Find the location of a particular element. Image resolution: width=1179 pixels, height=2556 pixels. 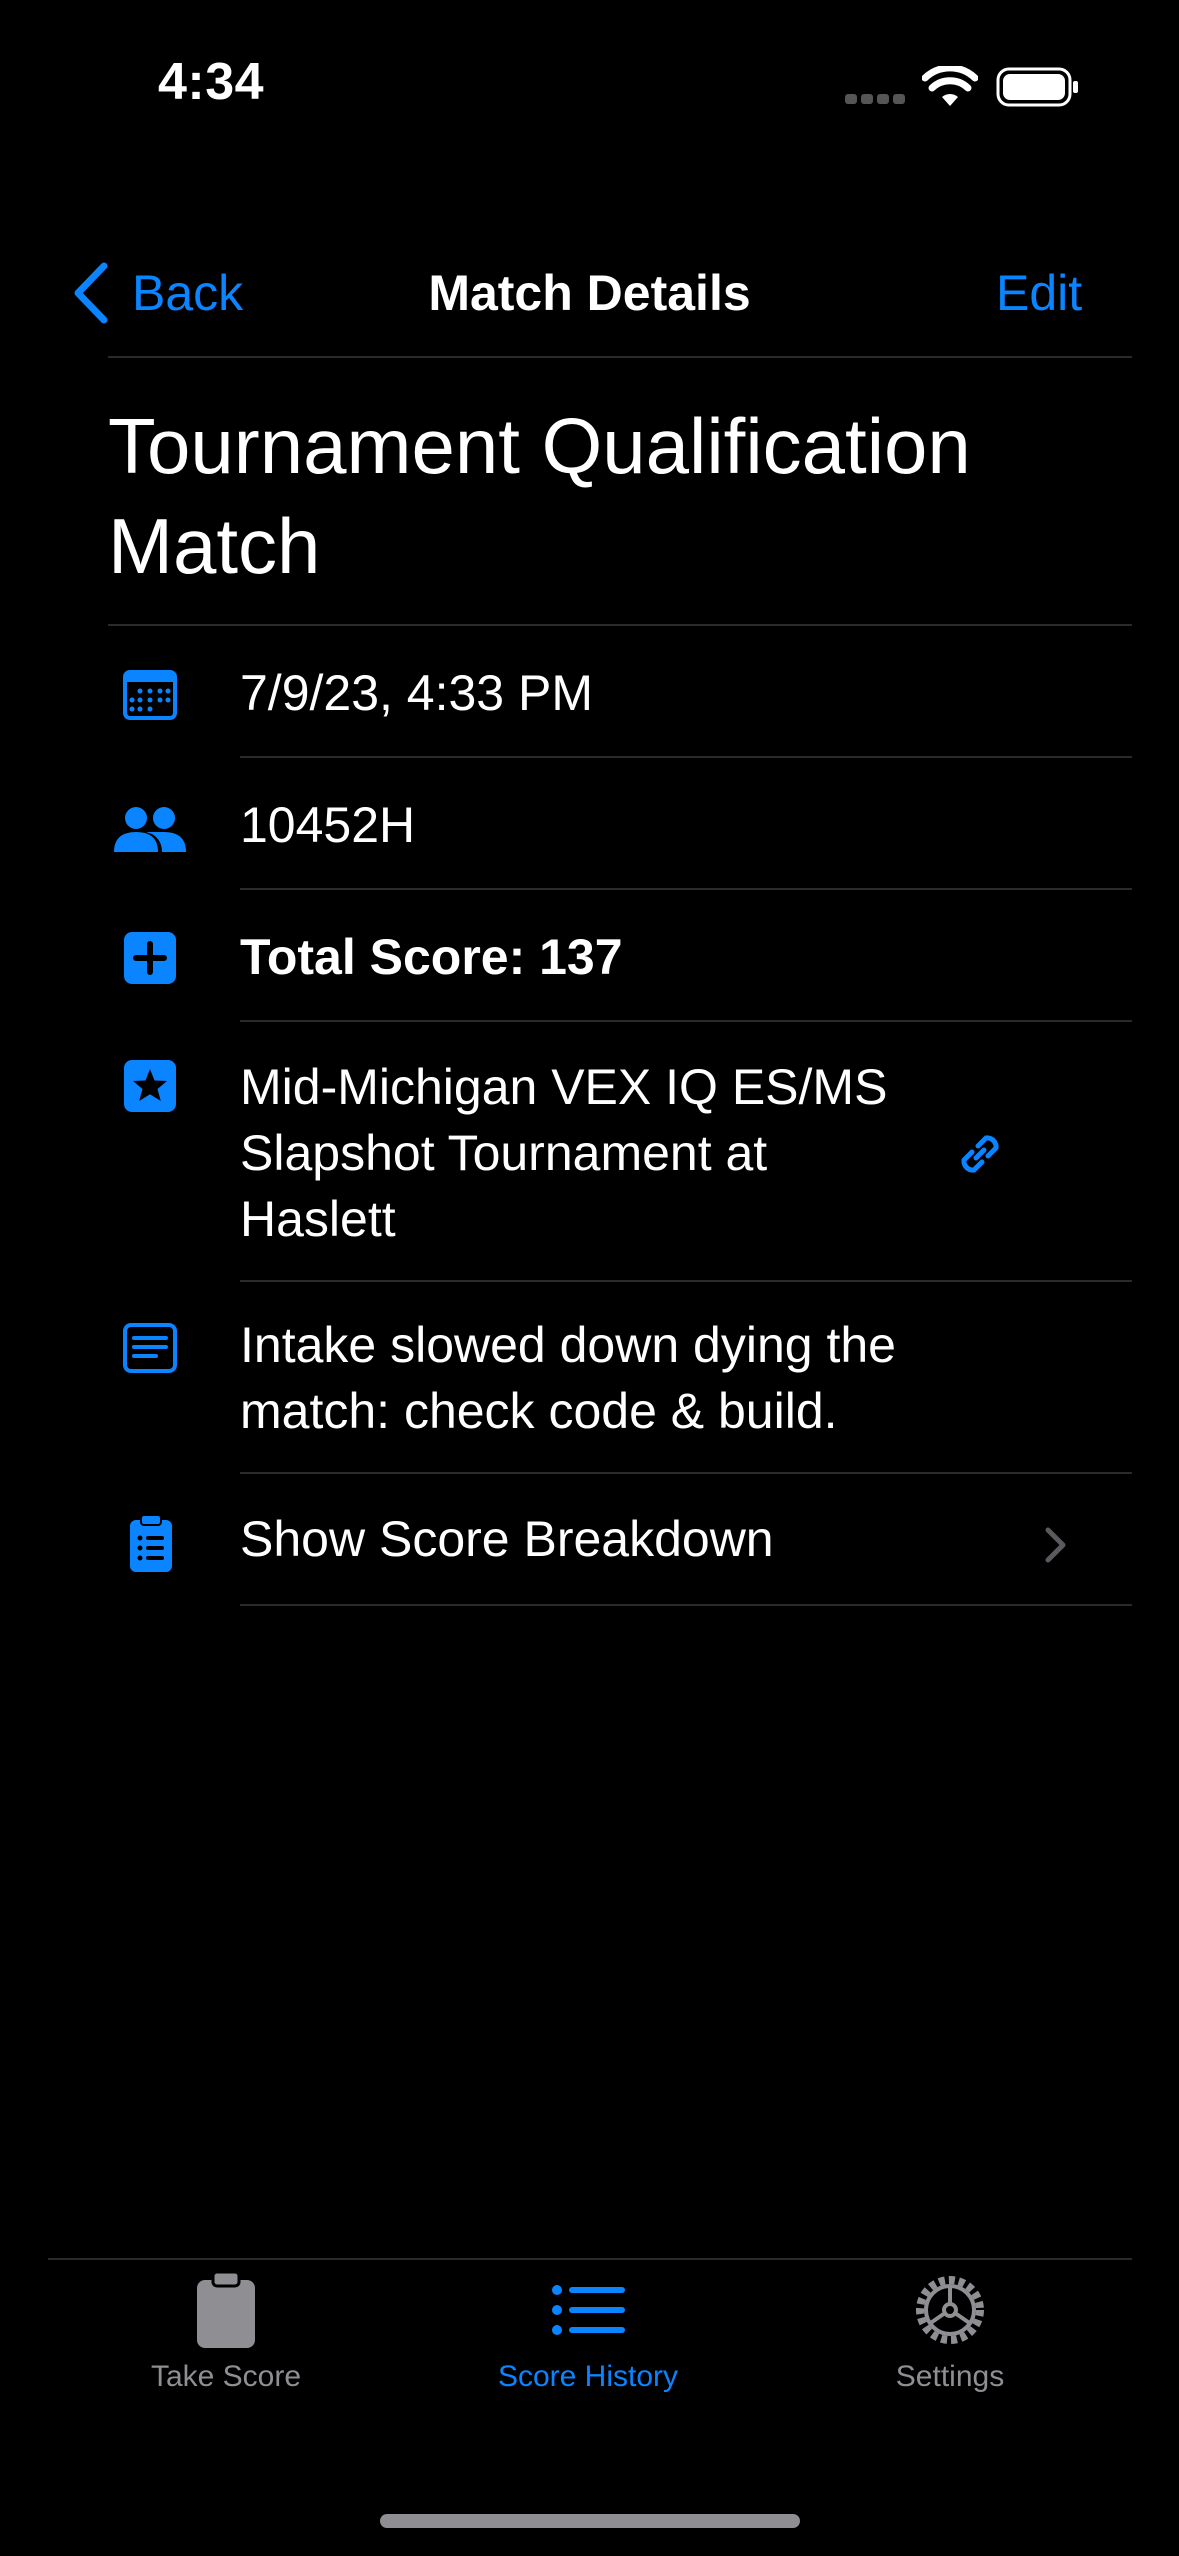

wifi-icon is located at coordinates (950, 86).